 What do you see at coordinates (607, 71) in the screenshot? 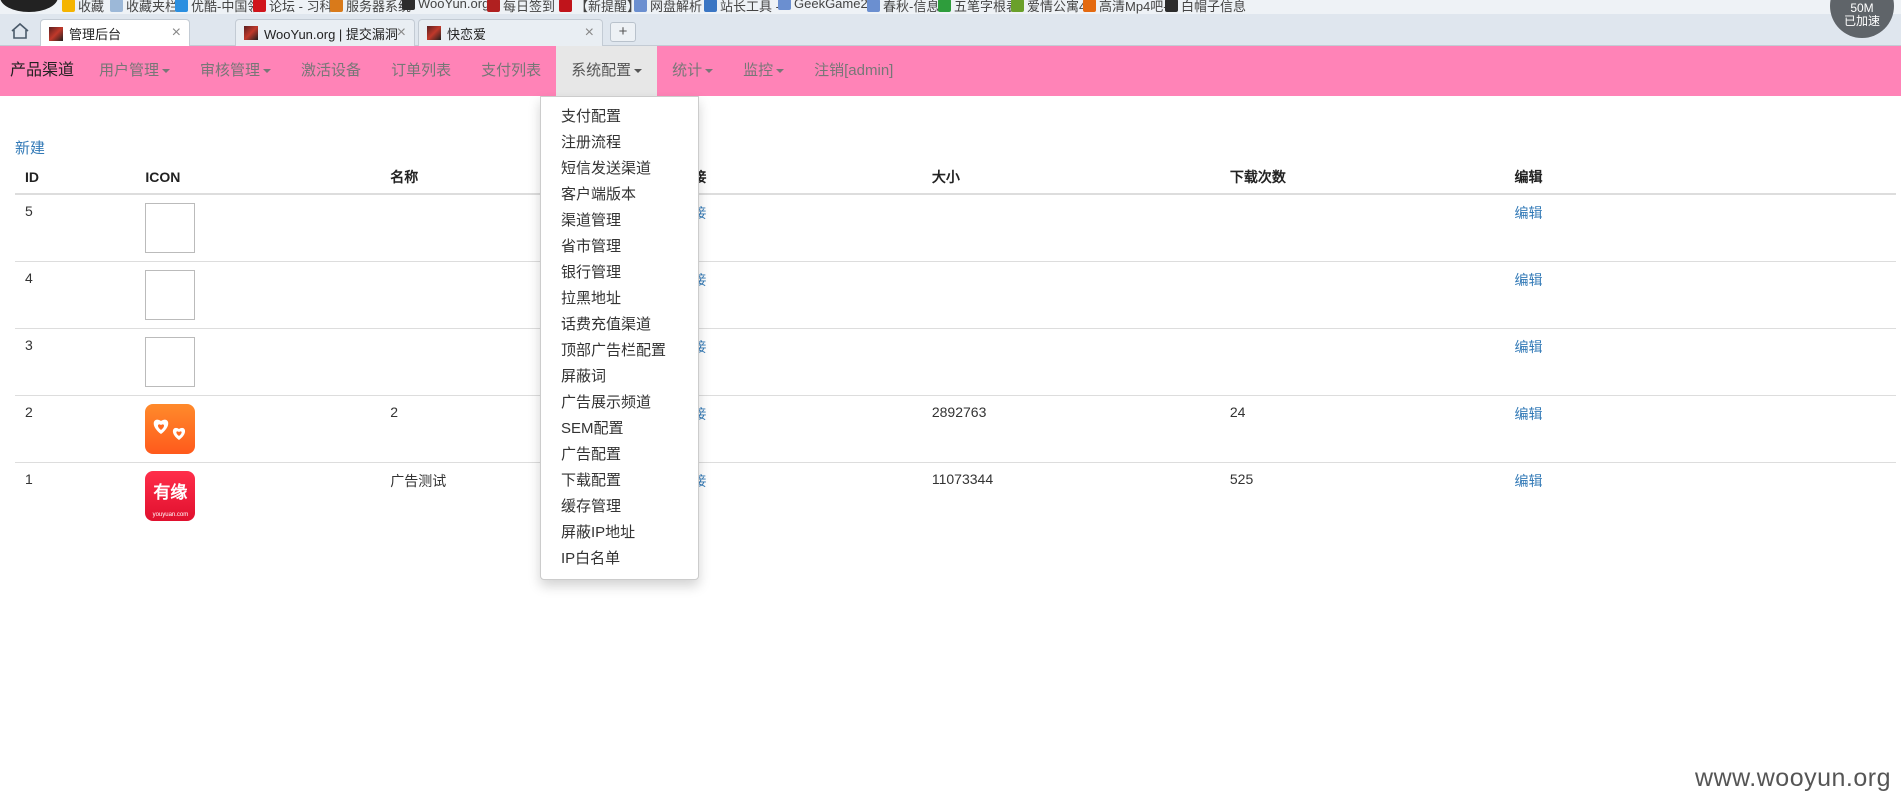
I see `nav-item-5: 系统配置` at bounding box center [607, 71].